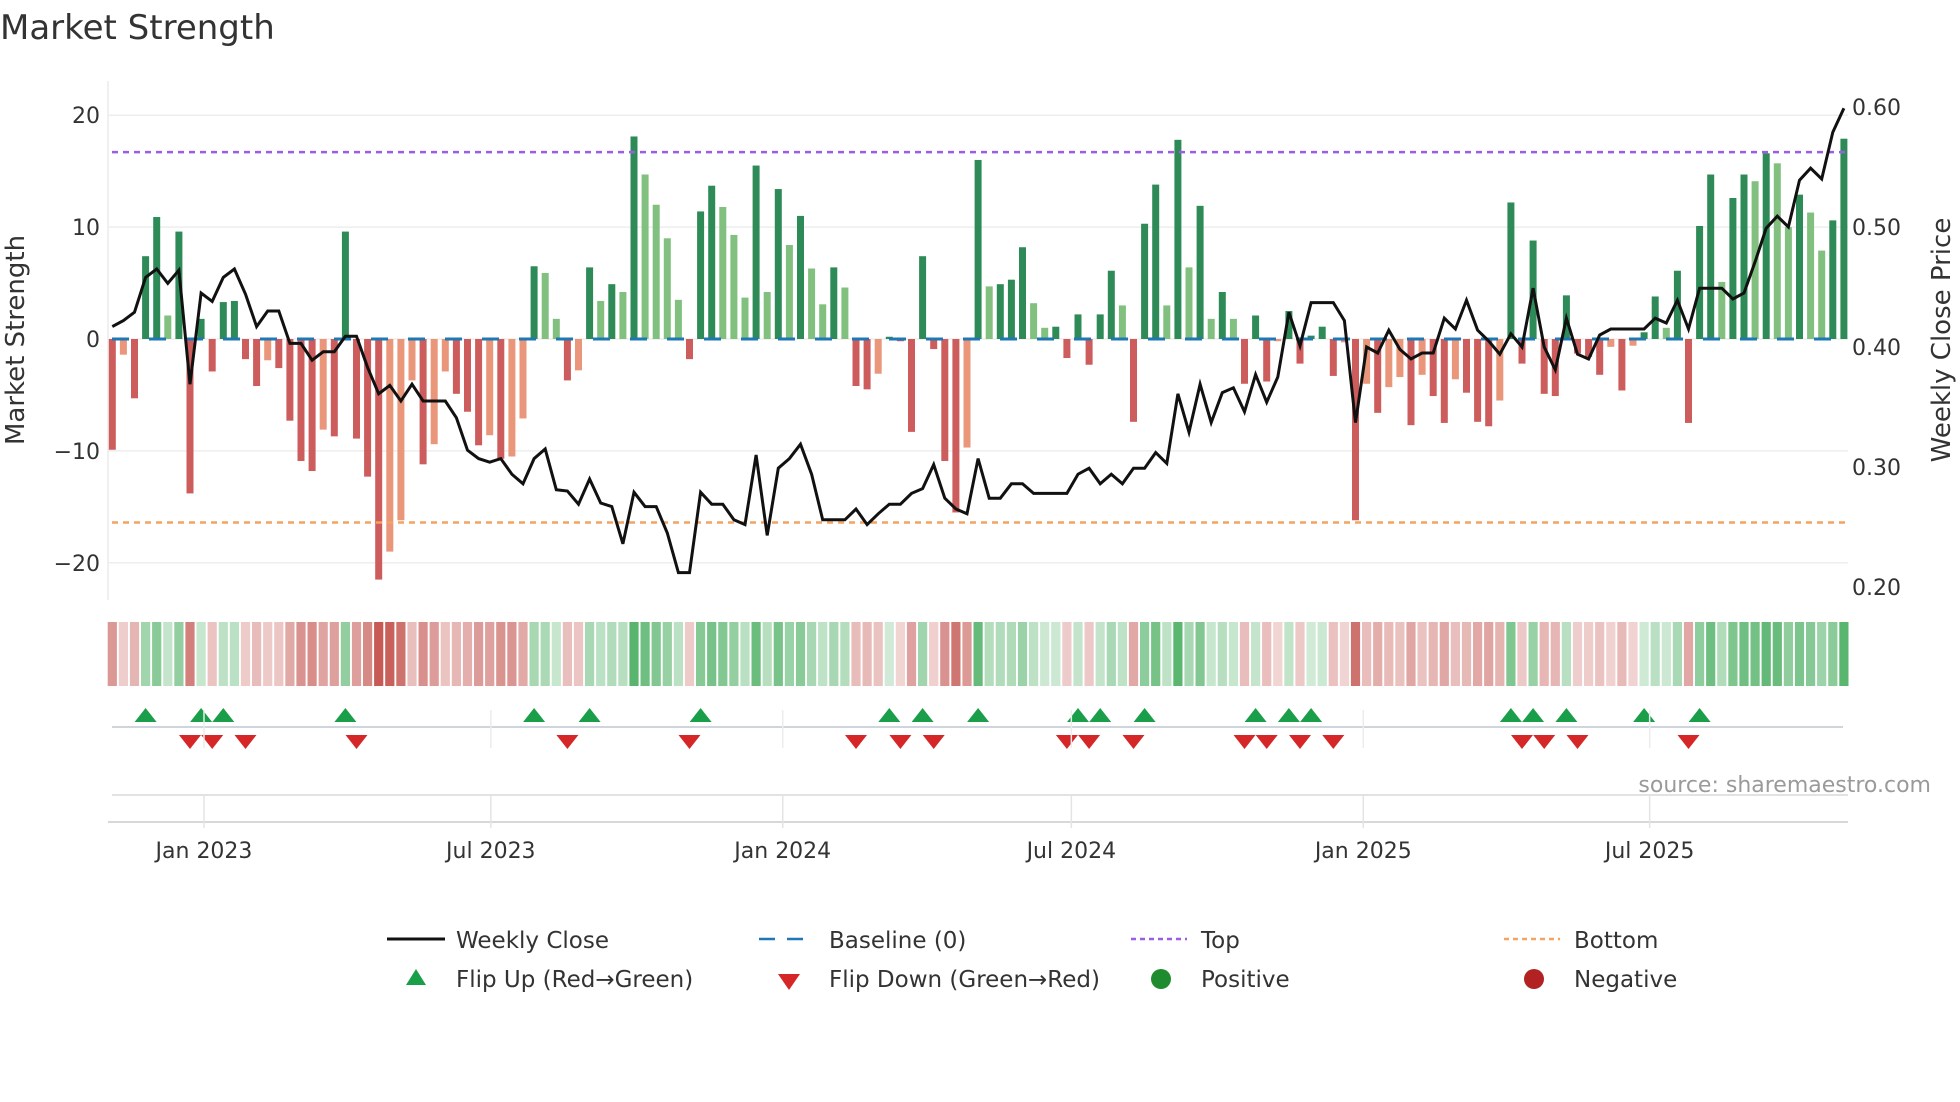 This screenshot has height=1102, width=1960. What do you see at coordinates (1625, 980) in the screenshot?
I see `legend-negative: Negative` at bounding box center [1625, 980].